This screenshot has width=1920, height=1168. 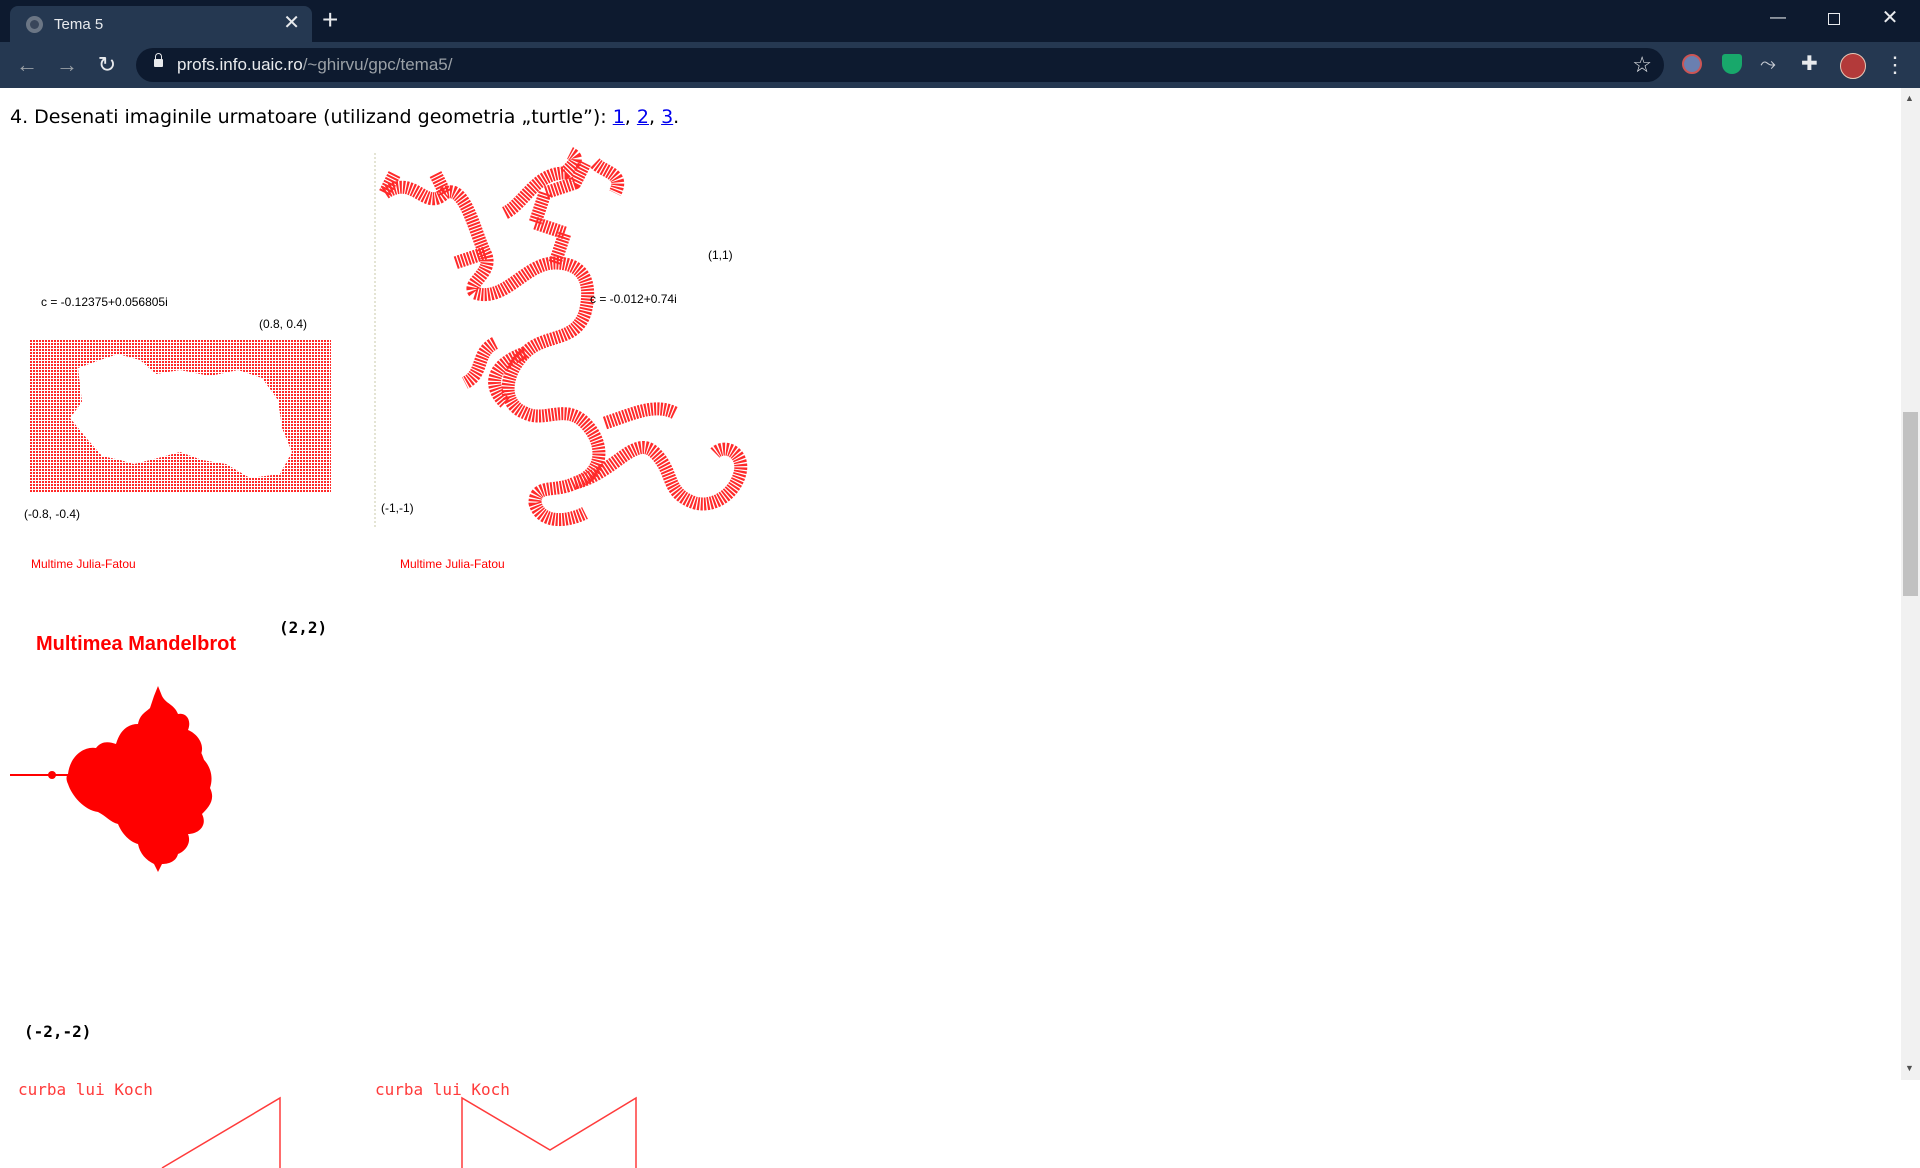 I want to click on new-tab-button: +, so click(x=330, y=20).